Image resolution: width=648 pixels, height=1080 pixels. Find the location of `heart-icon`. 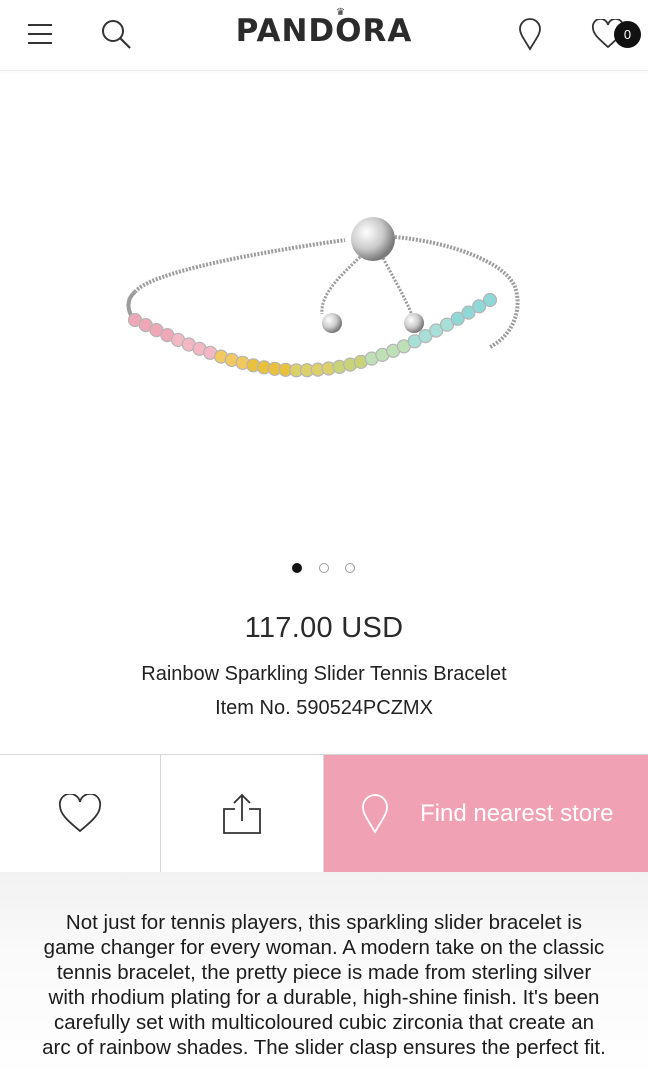

heart-icon is located at coordinates (80, 812).